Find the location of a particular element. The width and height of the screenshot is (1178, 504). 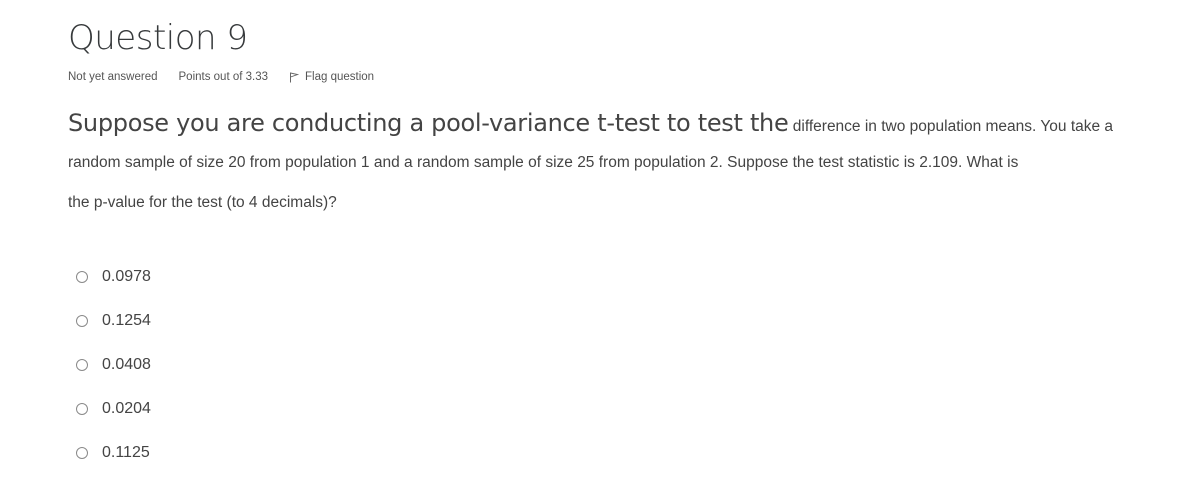

answer-option: 0.0204 is located at coordinates (113, 409).